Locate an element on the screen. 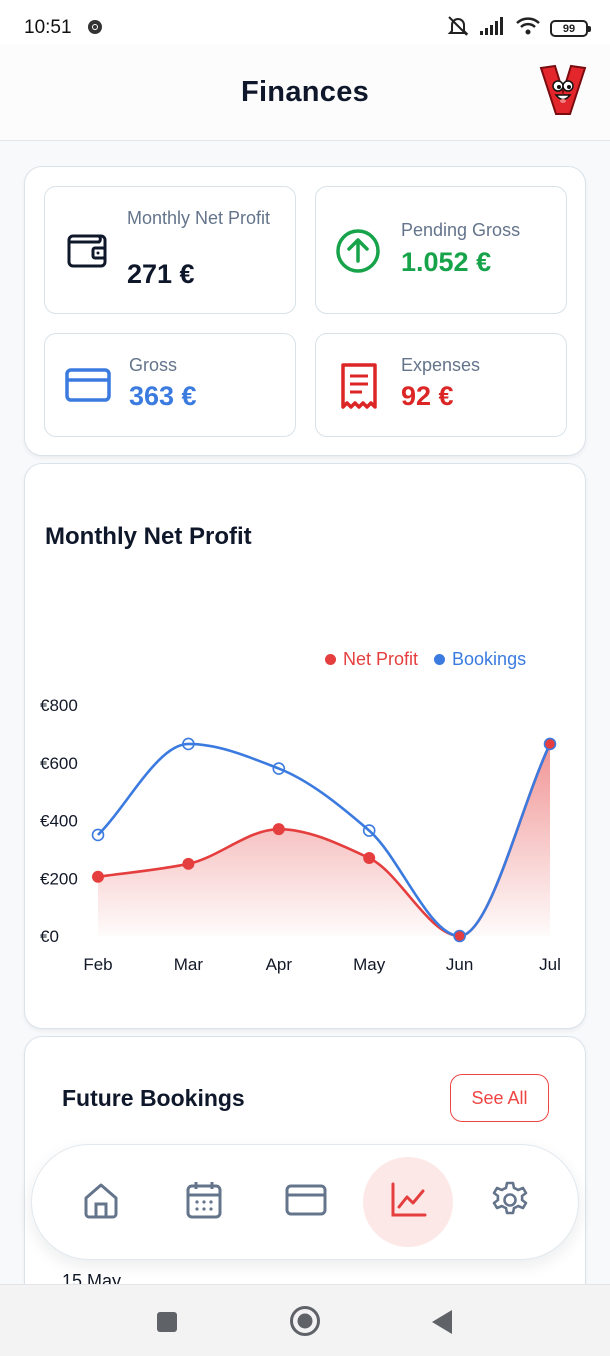 The height and width of the screenshot is (1356, 610). stat-gross: Gross 363 € is located at coordinates (170, 385).